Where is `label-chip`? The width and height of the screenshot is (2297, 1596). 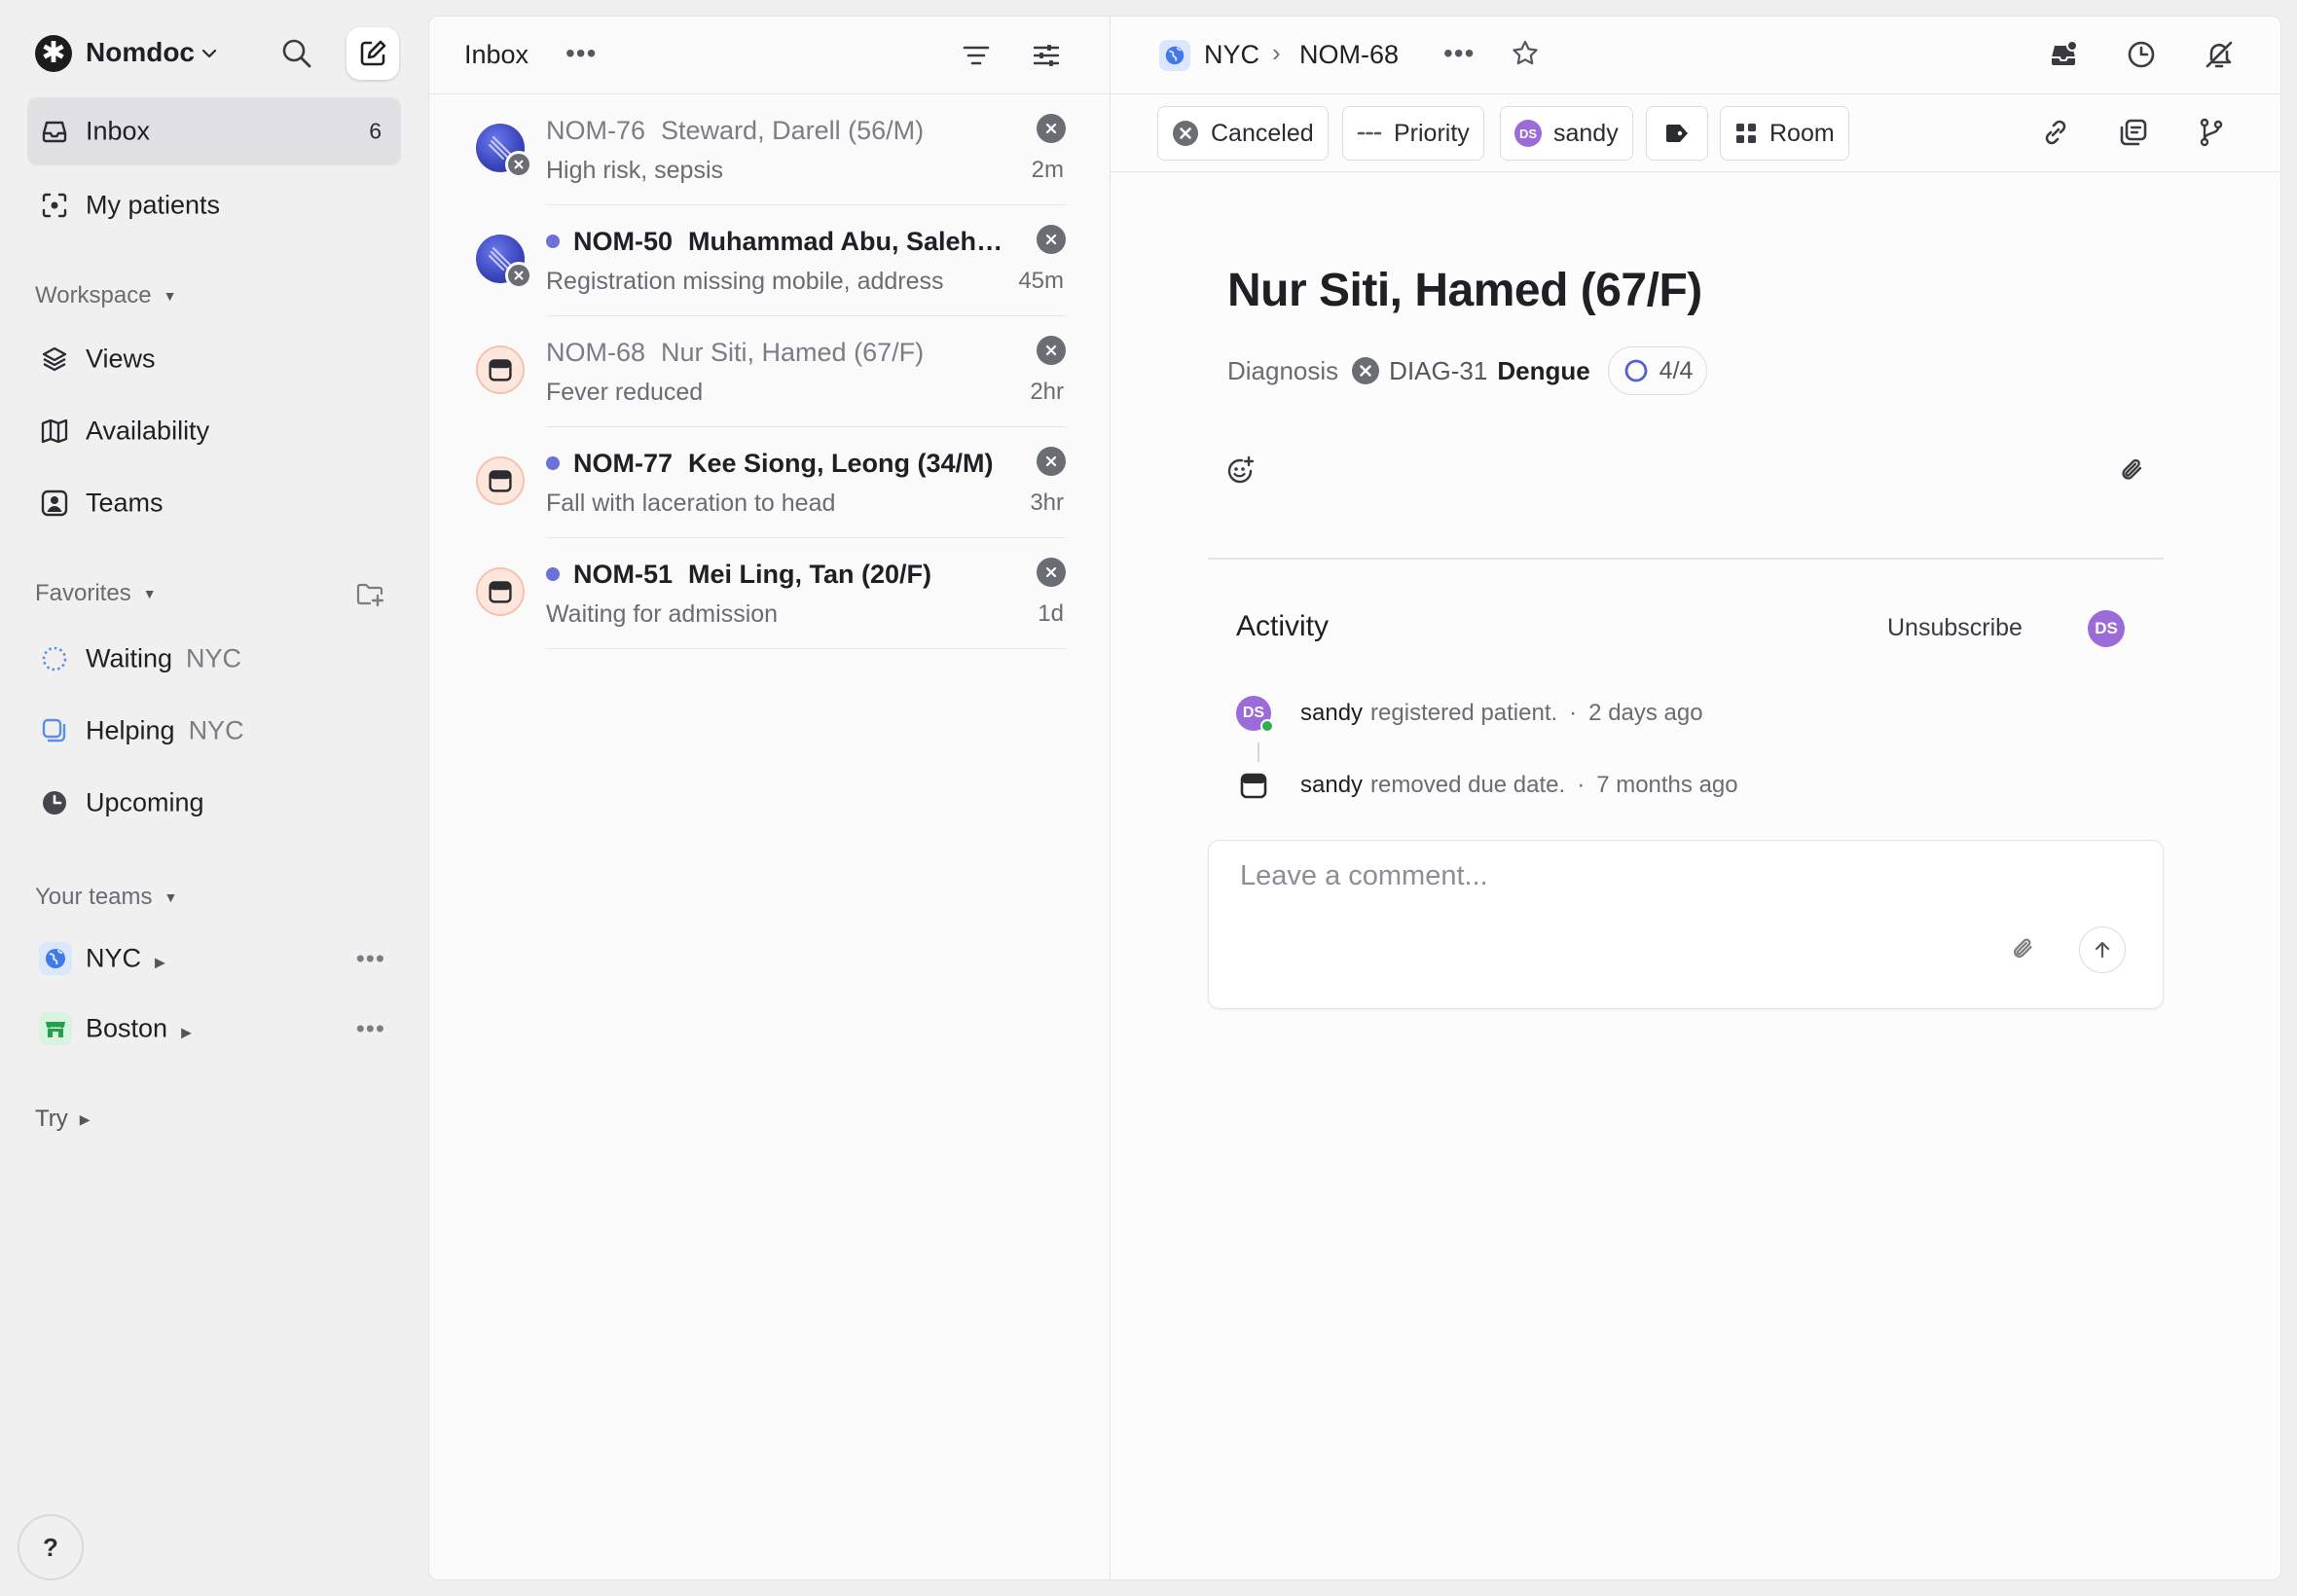 label-chip is located at coordinates (1677, 133).